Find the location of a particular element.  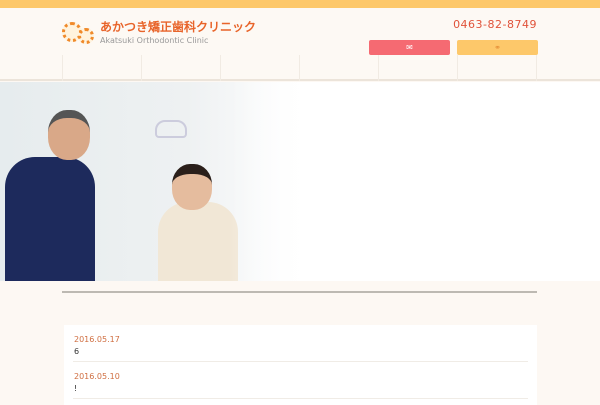

news-date: 2016.05.17 is located at coordinates (97, 339).